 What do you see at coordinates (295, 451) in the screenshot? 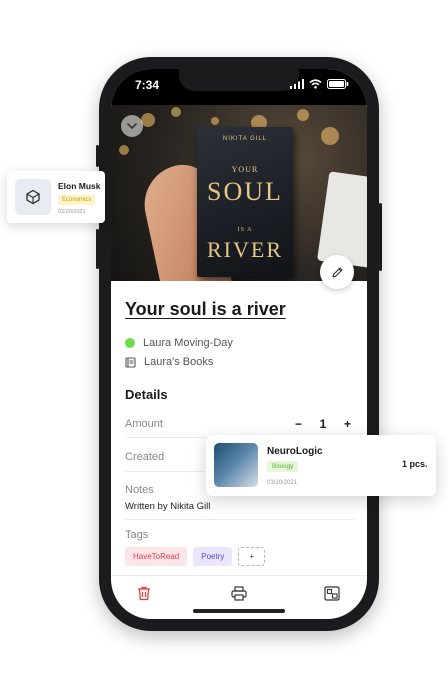
I see `card-title: NeuroLogic` at bounding box center [295, 451].